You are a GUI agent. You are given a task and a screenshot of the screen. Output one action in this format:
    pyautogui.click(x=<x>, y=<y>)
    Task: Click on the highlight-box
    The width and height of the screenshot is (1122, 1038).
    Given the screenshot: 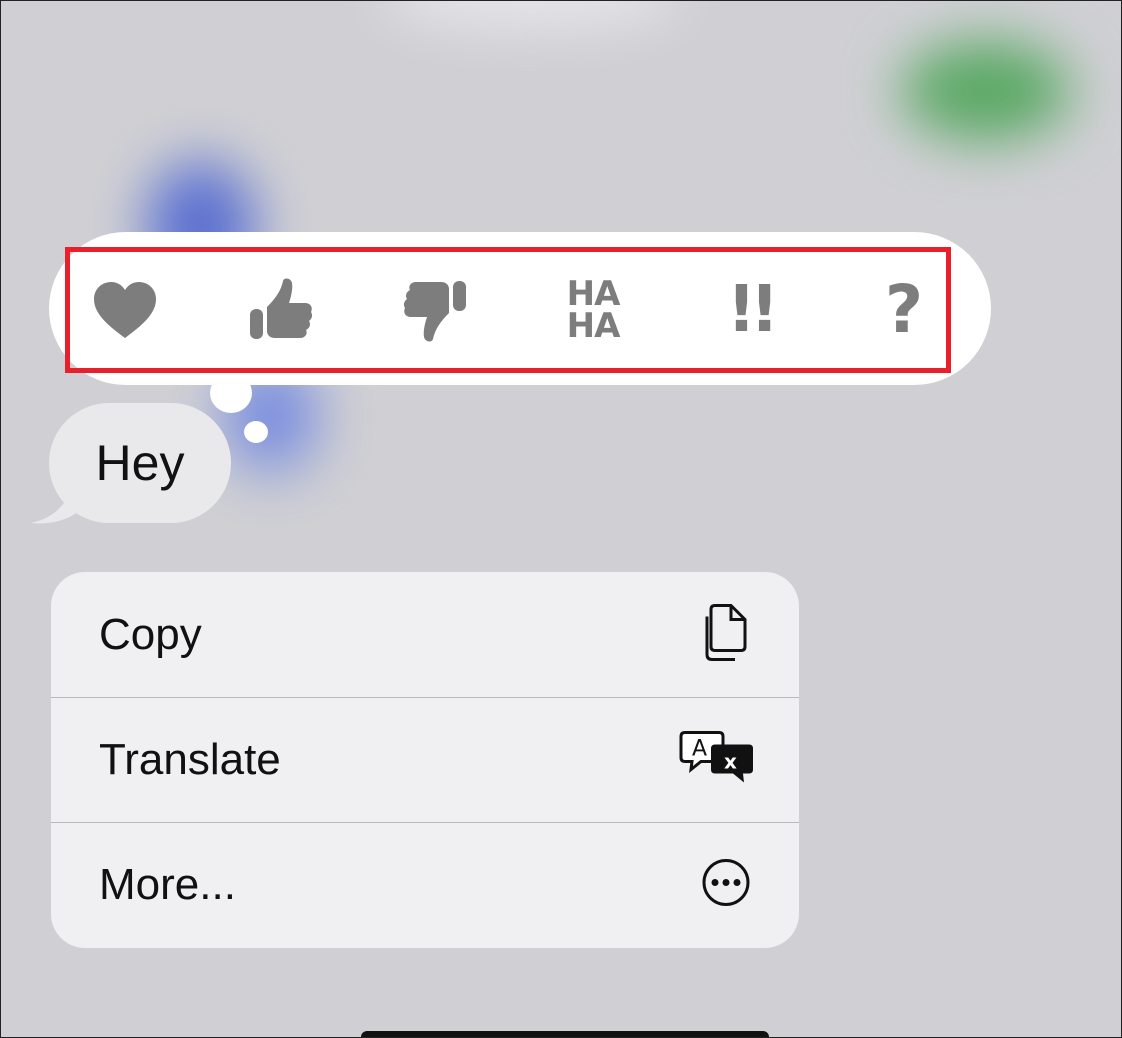 What is the action you would take?
    pyautogui.click(x=508, y=310)
    